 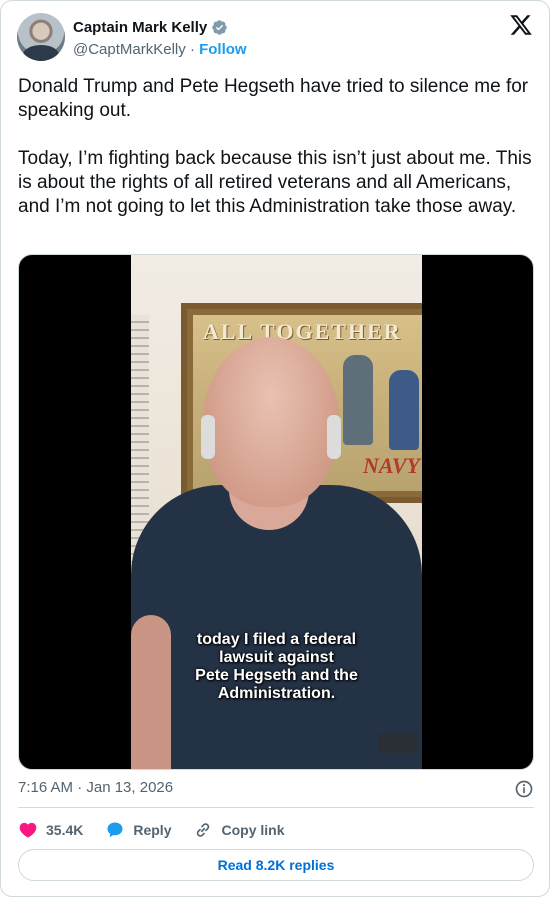 What do you see at coordinates (65, 830) in the screenshot?
I see `likes-count: 35.4K` at bounding box center [65, 830].